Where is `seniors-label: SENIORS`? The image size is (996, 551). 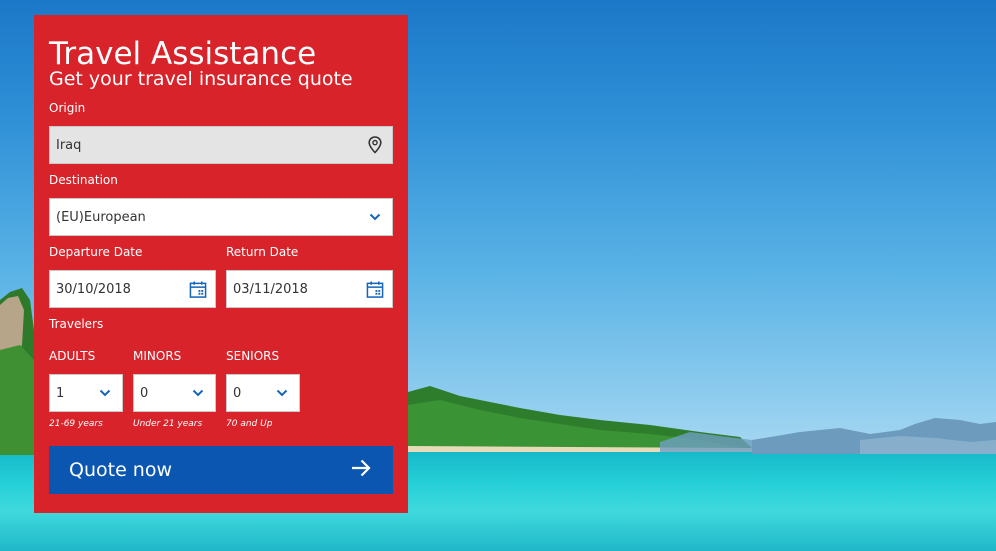 seniors-label: SENIORS is located at coordinates (253, 356).